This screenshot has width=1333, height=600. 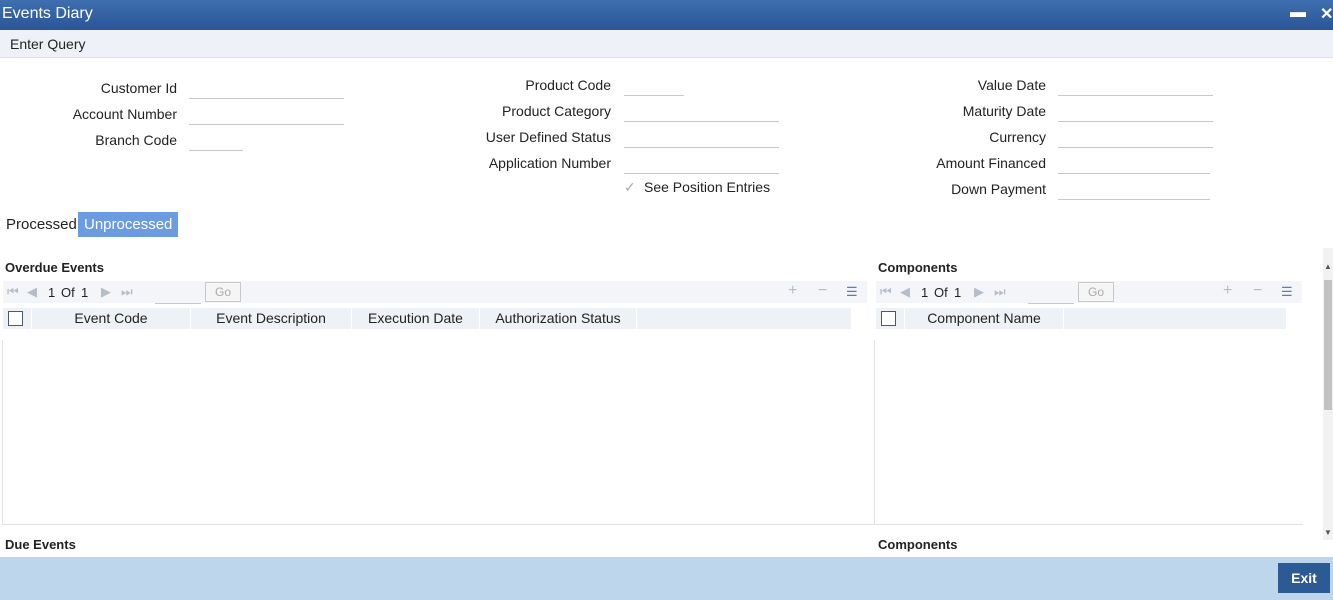 What do you see at coordinates (1096, 292) in the screenshot?
I see `components-go-button: Go` at bounding box center [1096, 292].